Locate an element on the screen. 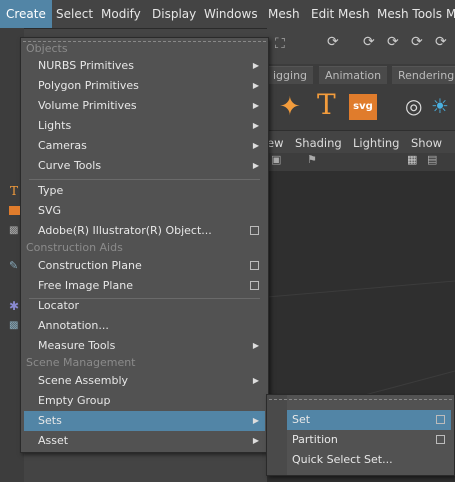 This screenshot has height=482, width=455. menu-item-construction-plane: ✎ Construction Plane is located at coordinates (137, 266).